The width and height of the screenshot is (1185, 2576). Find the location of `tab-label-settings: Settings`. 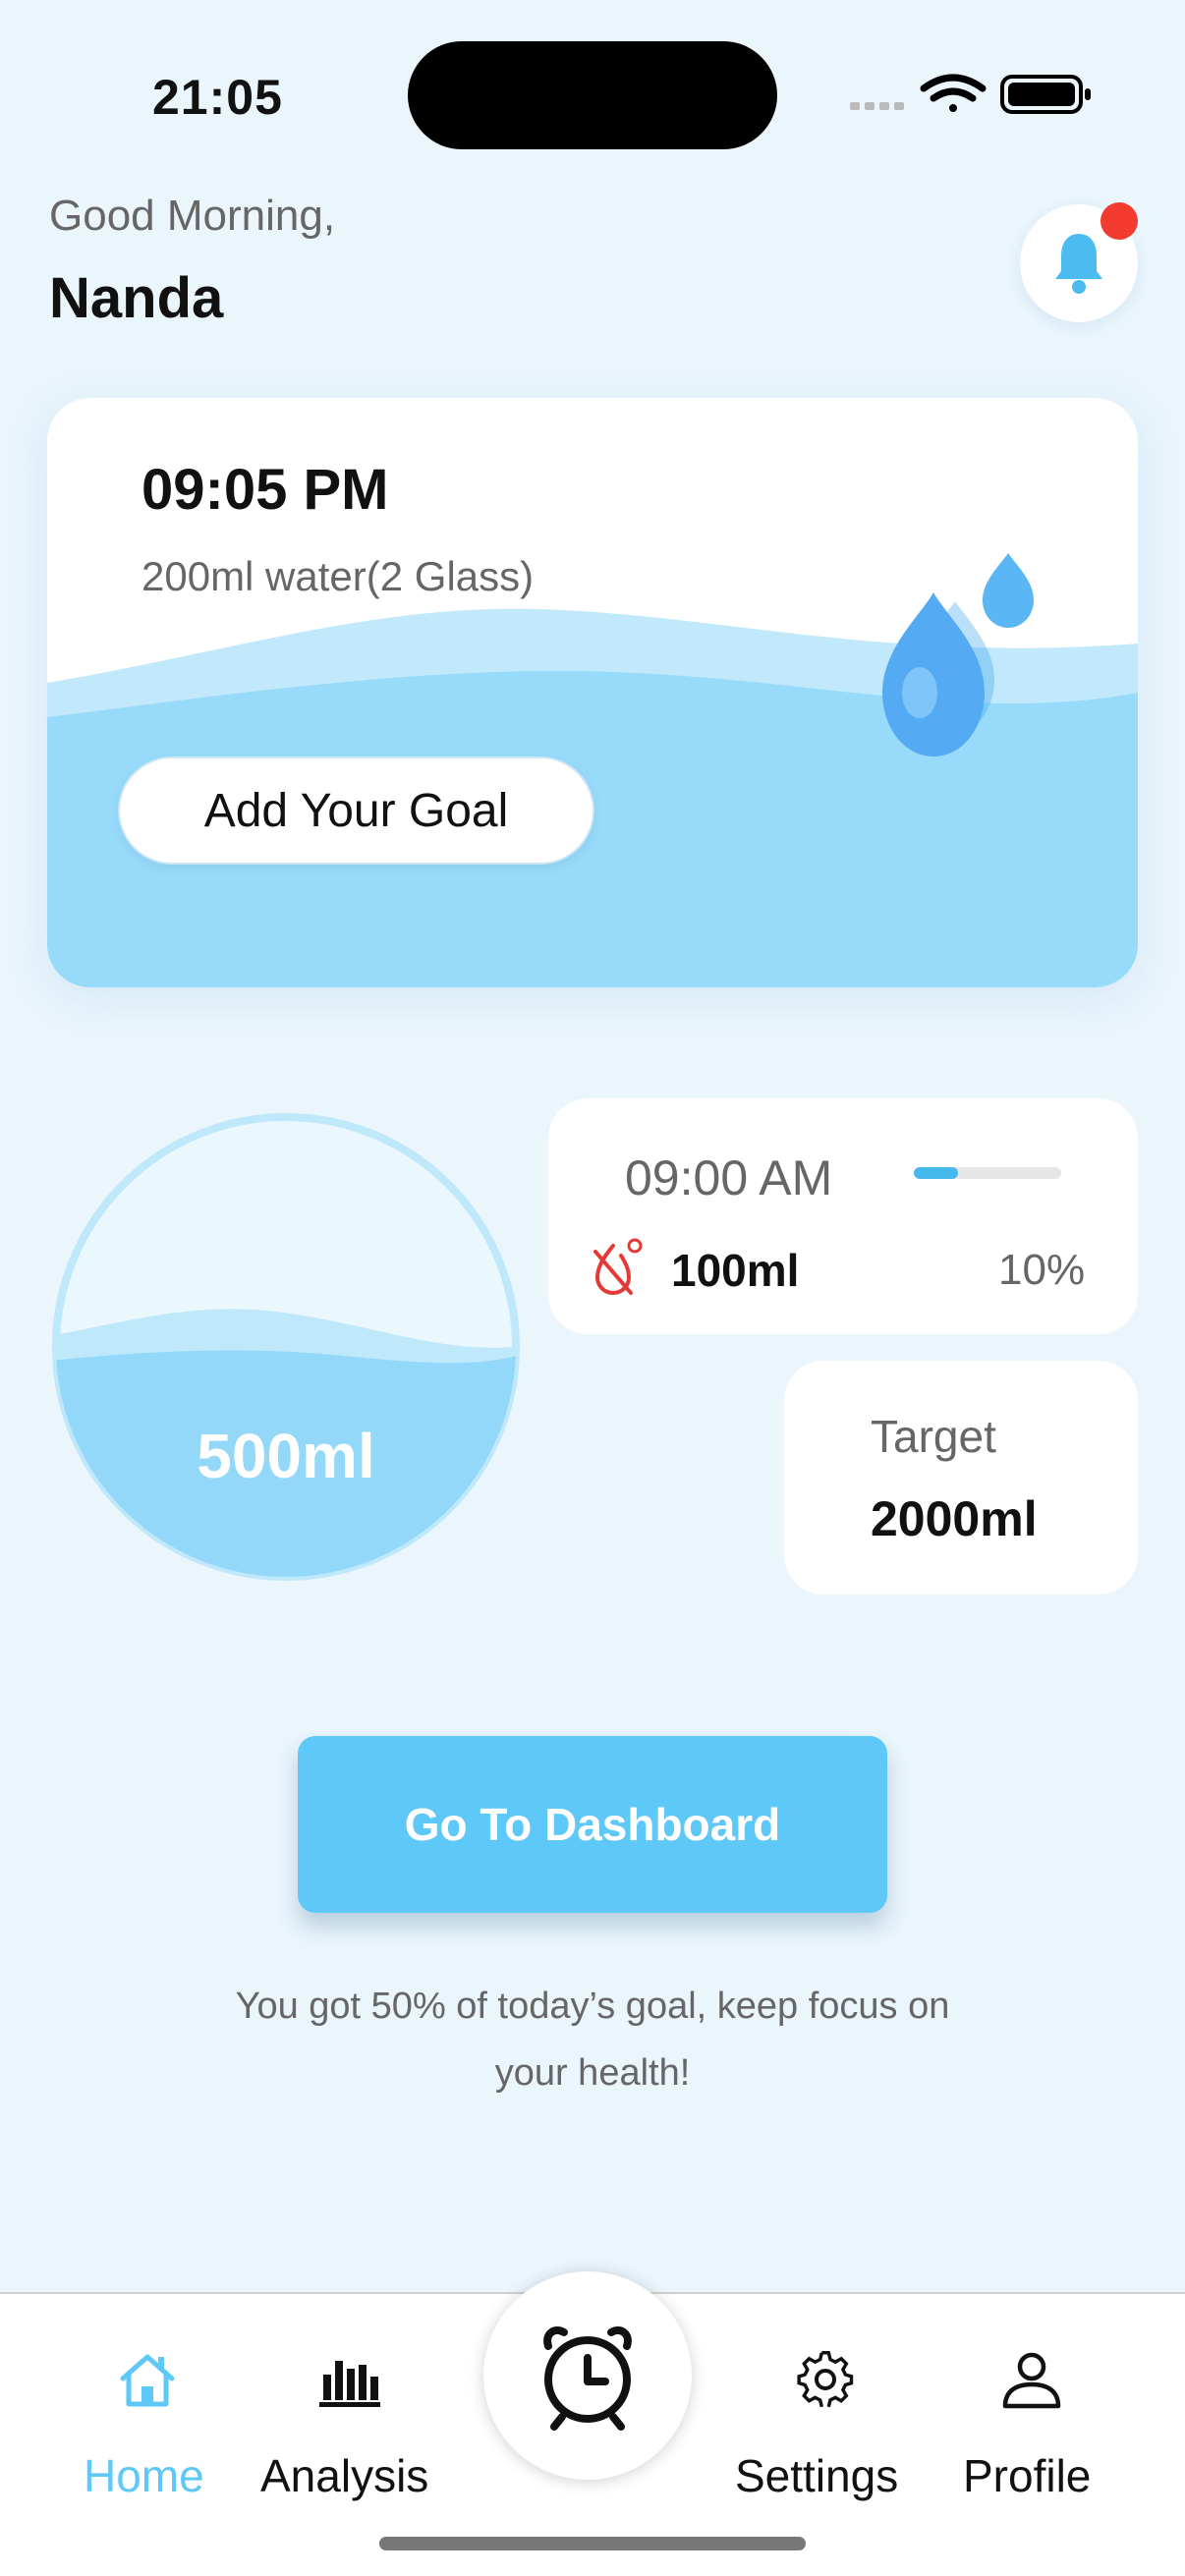

tab-label-settings: Settings is located at coordinates (817, 2475).